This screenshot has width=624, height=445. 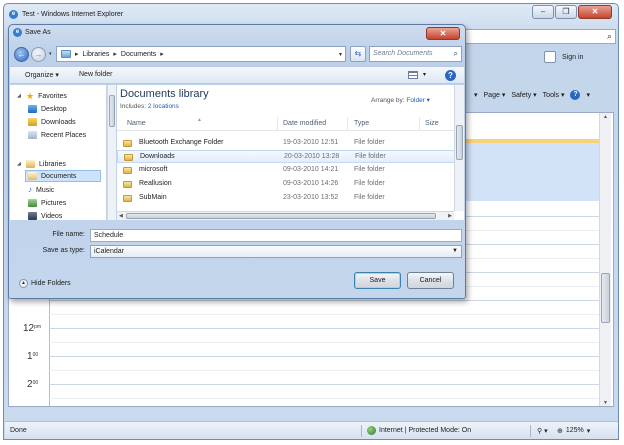 What do you see at coordinates (127, 170) in the screenshot?
I see `folder-icon` at bounding box center [127, 170].